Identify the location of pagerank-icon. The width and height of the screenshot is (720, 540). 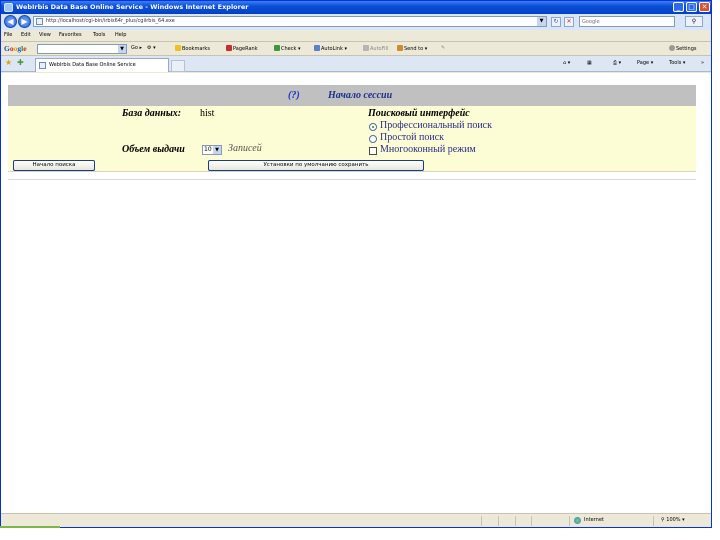
(229, 48).